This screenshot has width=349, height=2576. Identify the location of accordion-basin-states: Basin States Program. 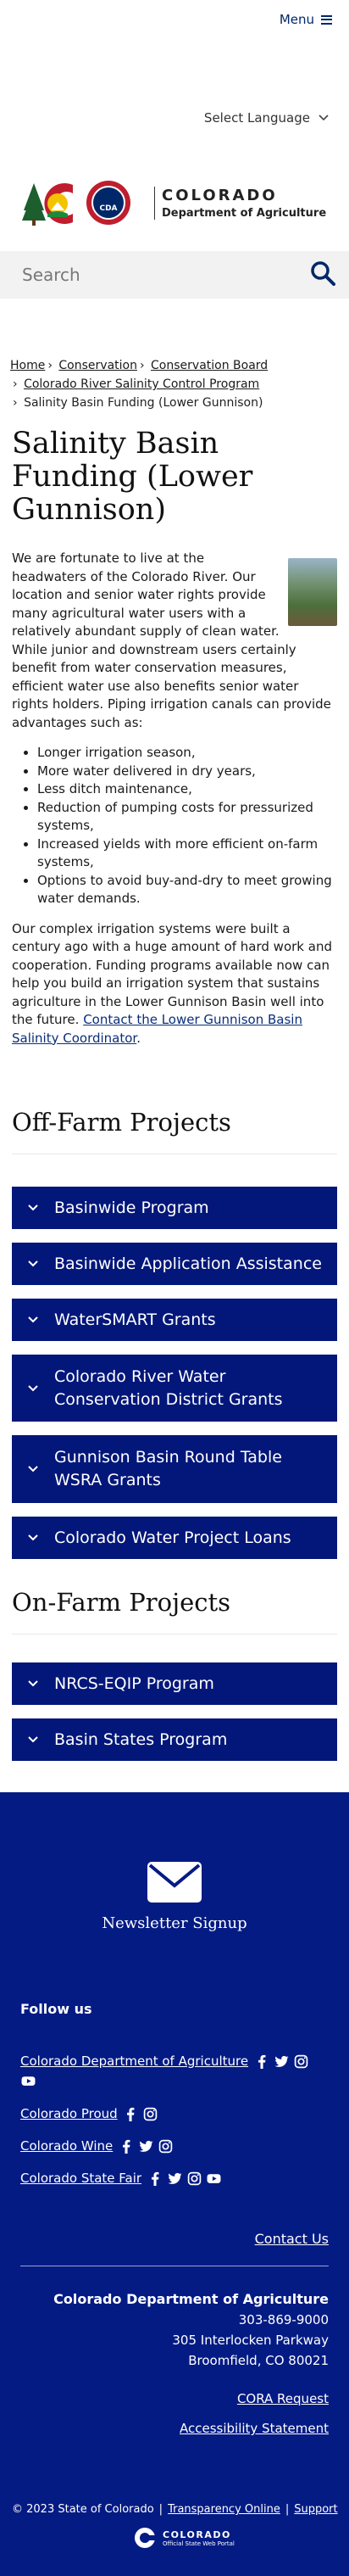
(175, 1739).